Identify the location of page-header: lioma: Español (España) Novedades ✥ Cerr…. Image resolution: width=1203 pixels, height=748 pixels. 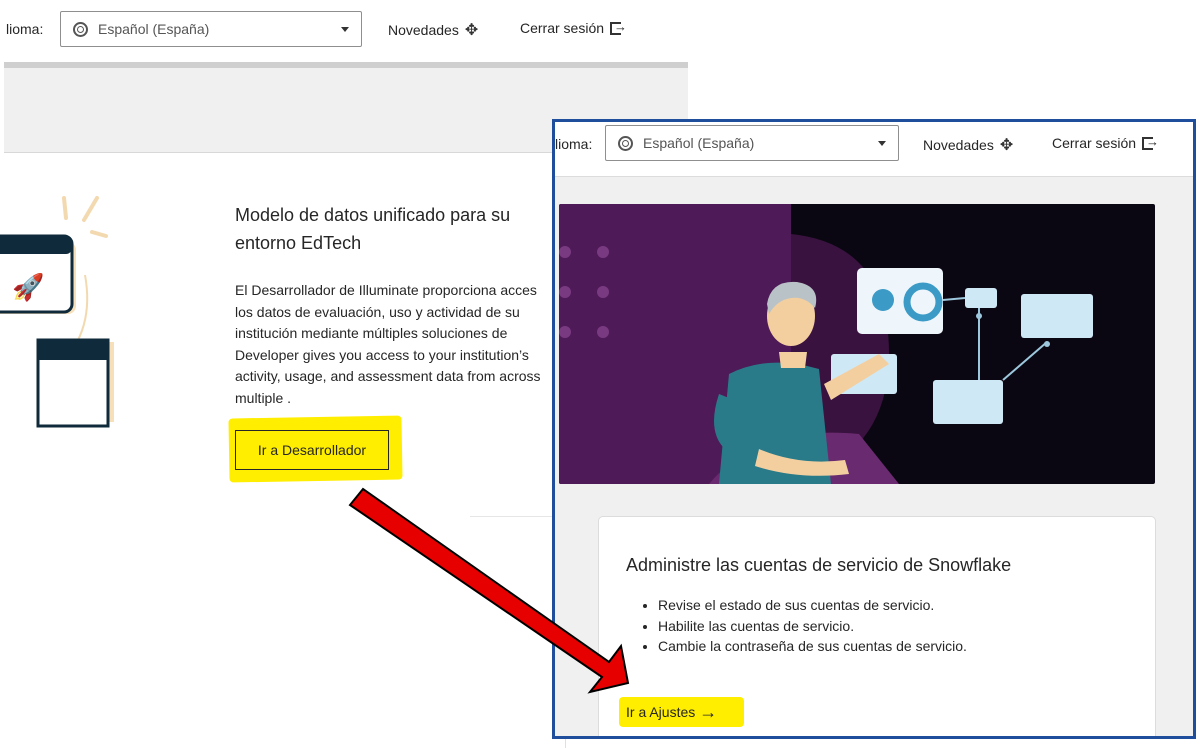
(874, 149).